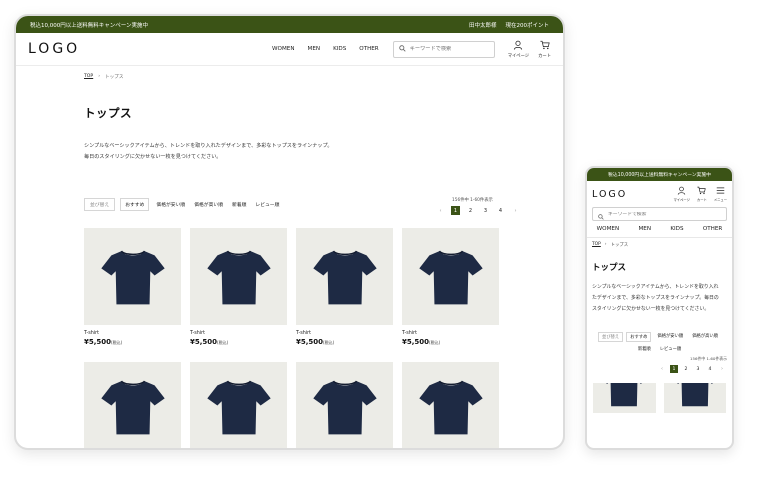  I want to click on mobile-page-title: トップス, so click(609, 268).